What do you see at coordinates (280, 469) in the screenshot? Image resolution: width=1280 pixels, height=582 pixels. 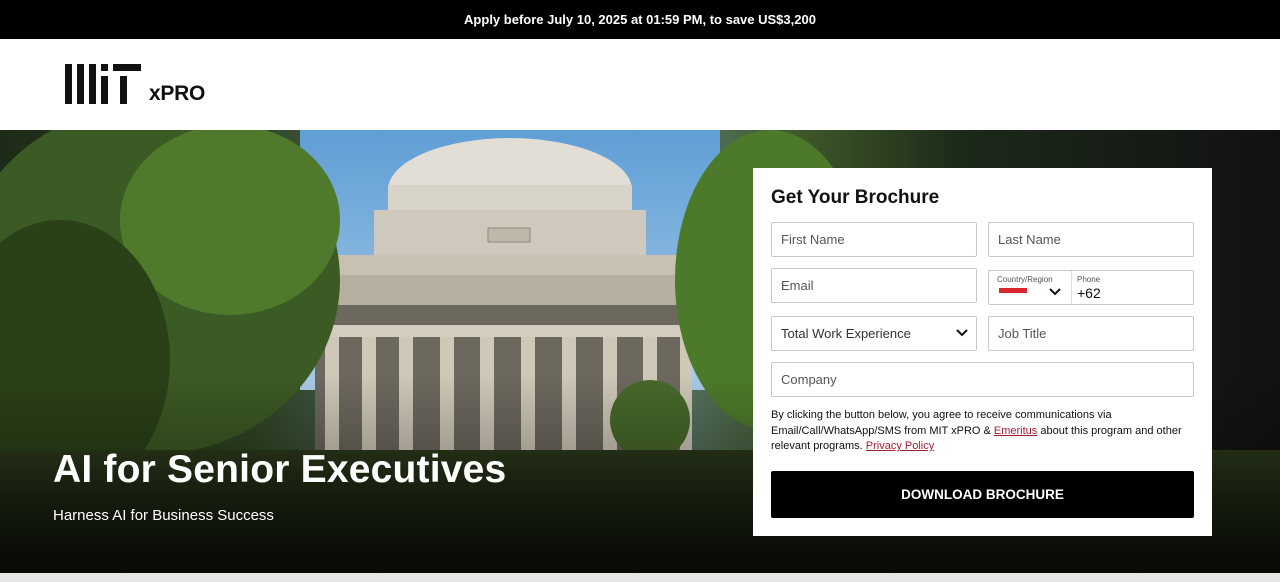 I see `hero-title: AI for Senior Executives` at bounding box center [280, 469].